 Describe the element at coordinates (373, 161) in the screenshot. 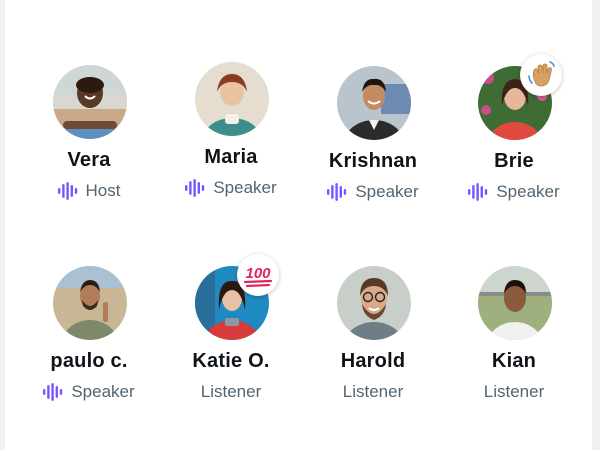

I see `participant-name: Krishnan` at that location.